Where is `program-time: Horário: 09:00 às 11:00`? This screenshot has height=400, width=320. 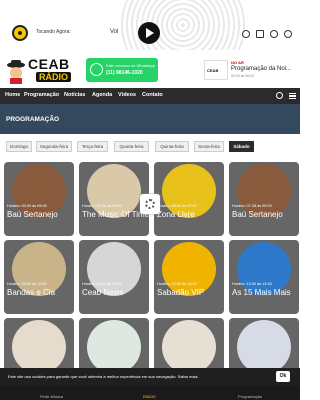
program-time: Horário: 09:00 às 11:00 is located at coordinates (27, 284).